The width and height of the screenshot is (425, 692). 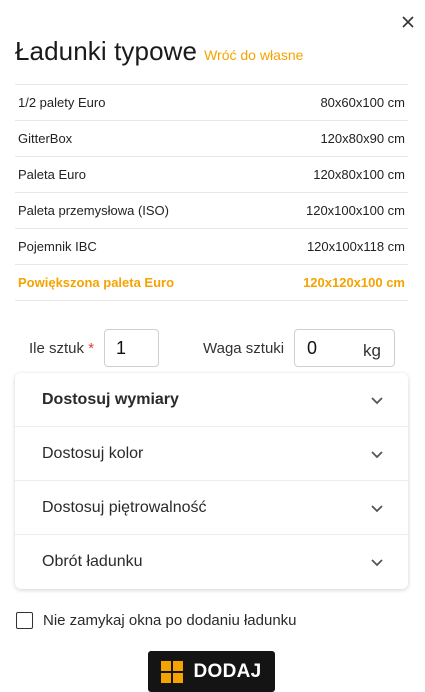 I want to click on load-item-selected: Powiększona paleta Euro 120x120x100 cm, so click(x=211, y=283).